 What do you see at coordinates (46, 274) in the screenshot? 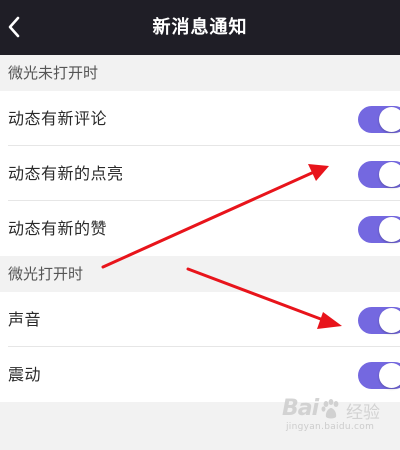
I see `section-title: 微光打开时` at bounding box center [46, 274].